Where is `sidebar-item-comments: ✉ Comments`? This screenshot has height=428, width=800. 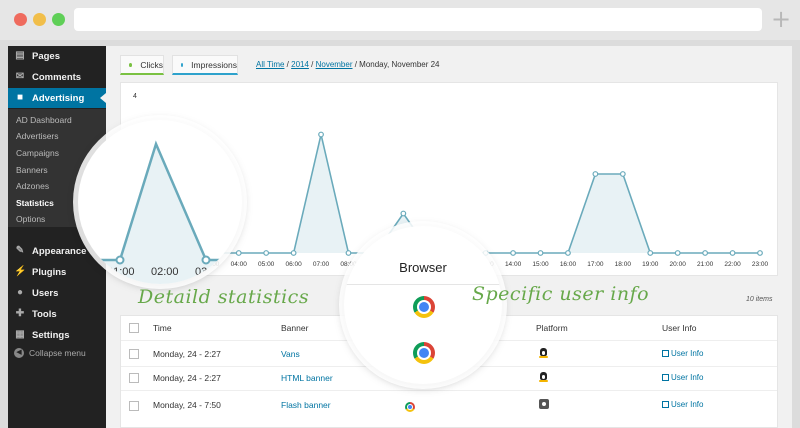 sidebar-item-comments: ✉ Comments is located at coordinates (57, 77).